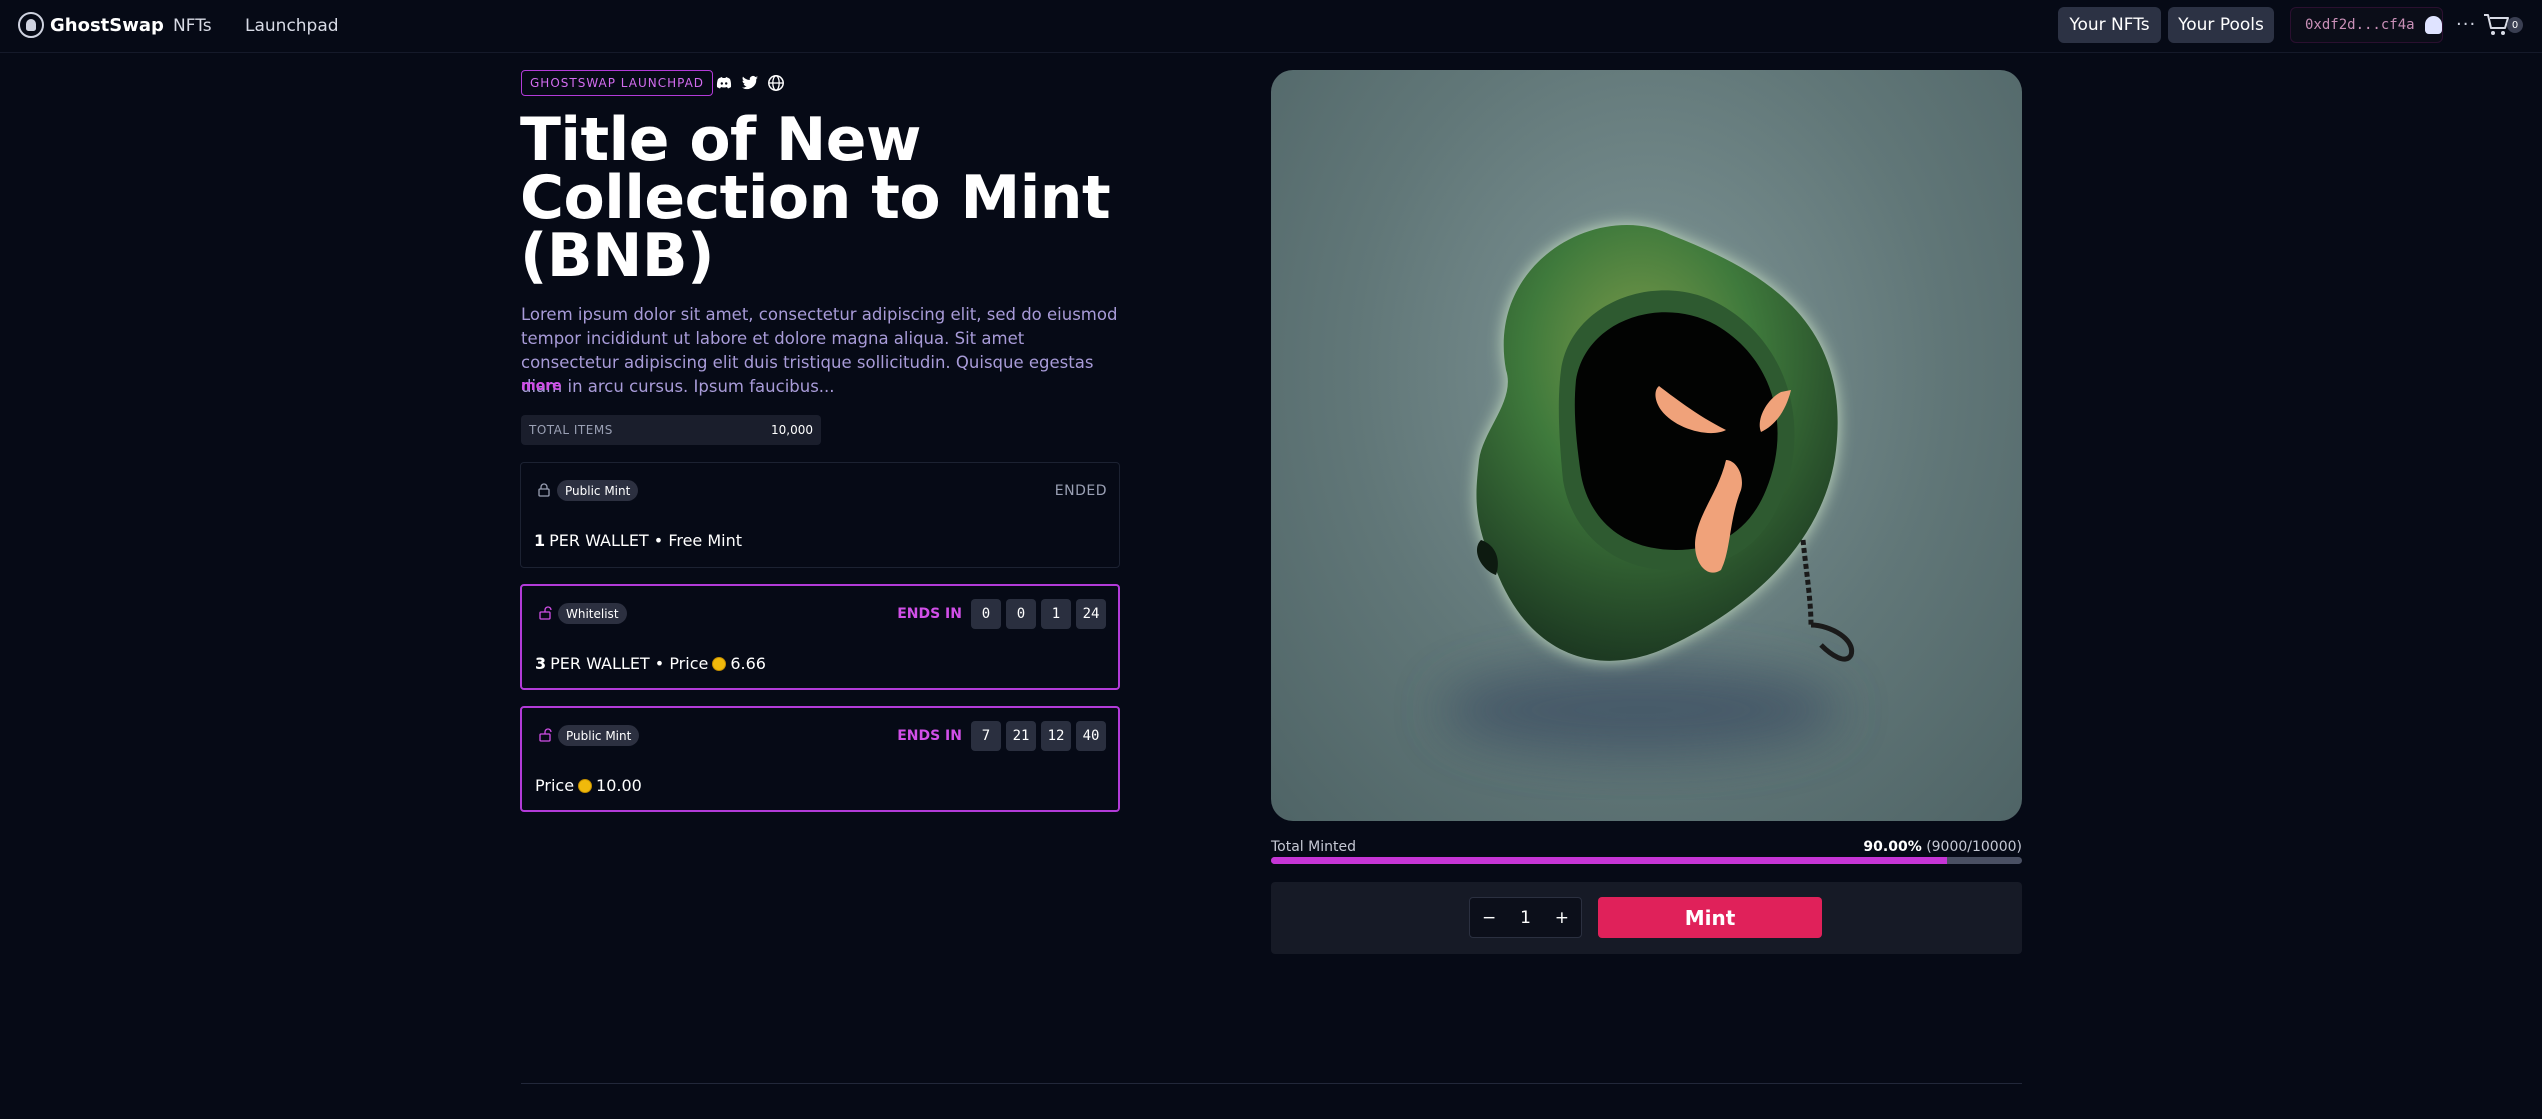 The height and width of the screenshot is (1119, 2542). Describe the element at coordinates (541, 386) in the screenshot. I see `read-more-link: more` at that location.